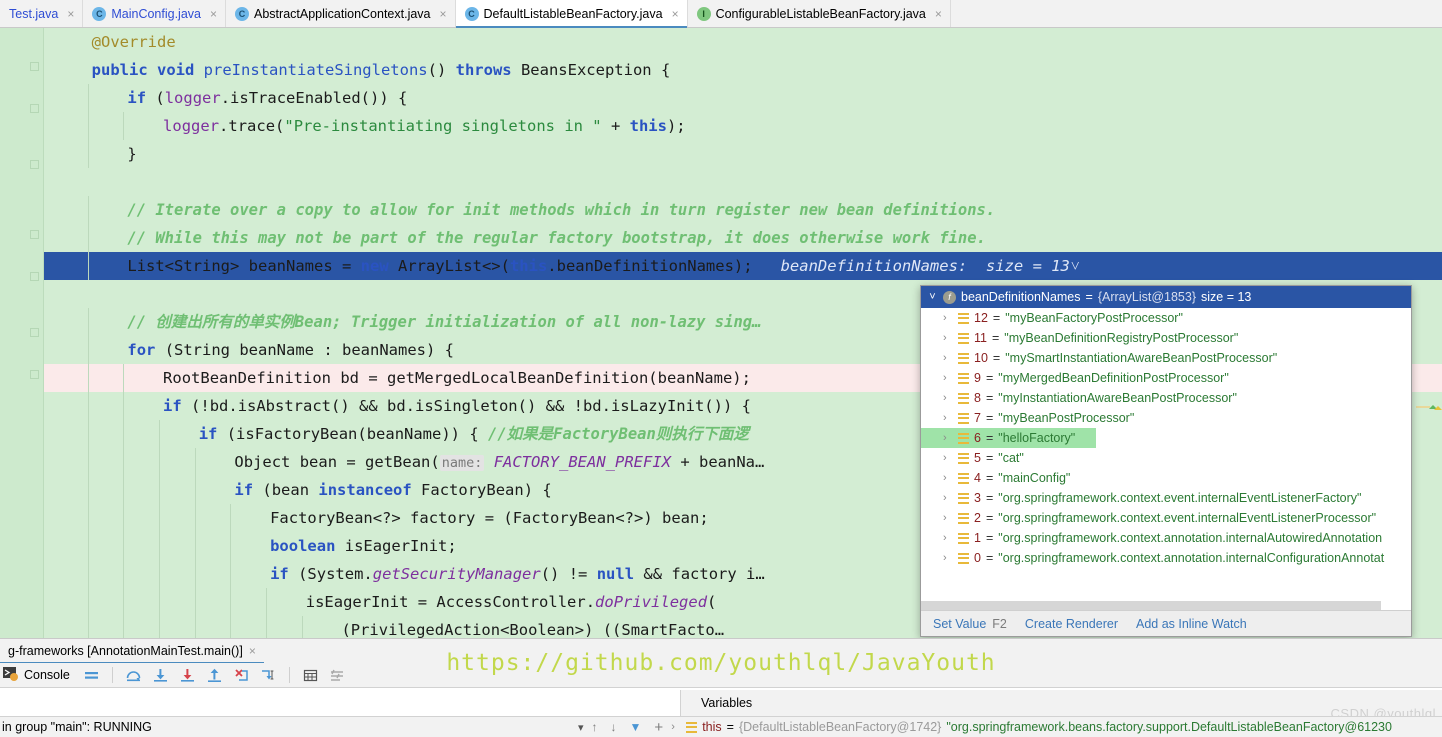 The width and height of the screenshot is (1442, 737). What do you see at coordinates (357, 434) in the screenshot?
I see `code-token: (isFactoryBean(beanName)) {` at bounding box center [357, 434].